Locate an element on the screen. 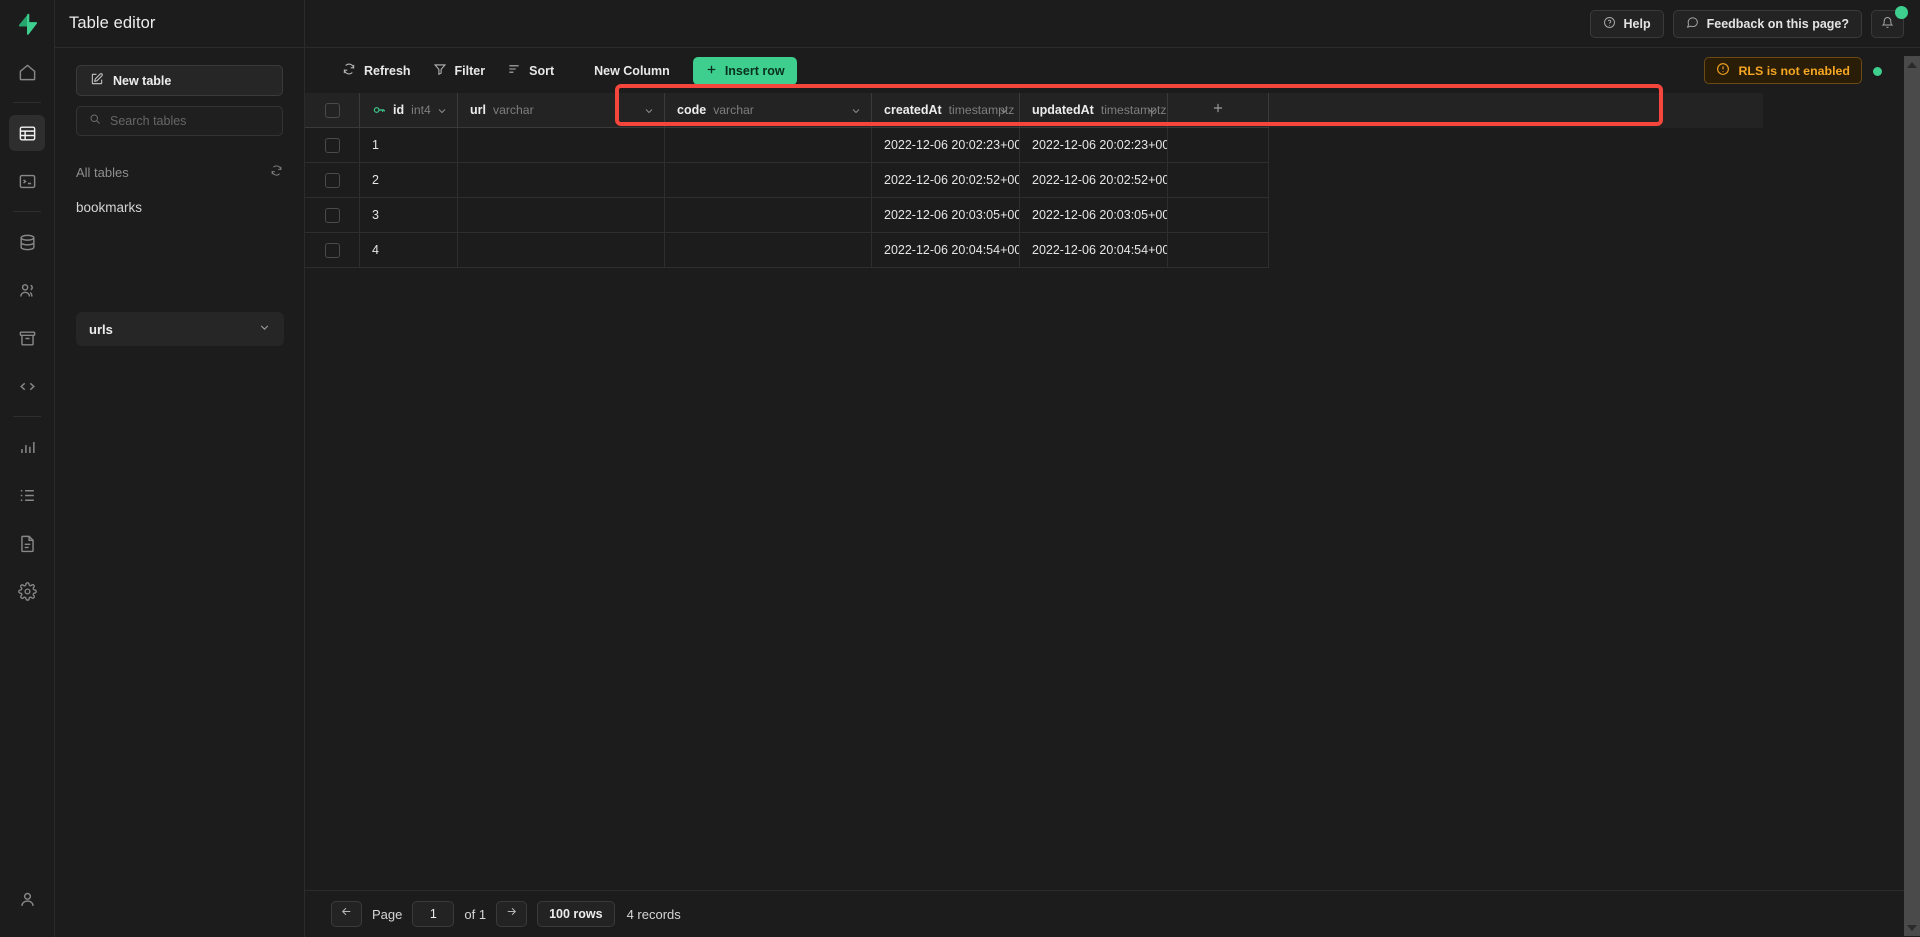 The image size is (1920, 937). table-list-item-bookmarks: bookmarks is located at coordinates (179, 207).